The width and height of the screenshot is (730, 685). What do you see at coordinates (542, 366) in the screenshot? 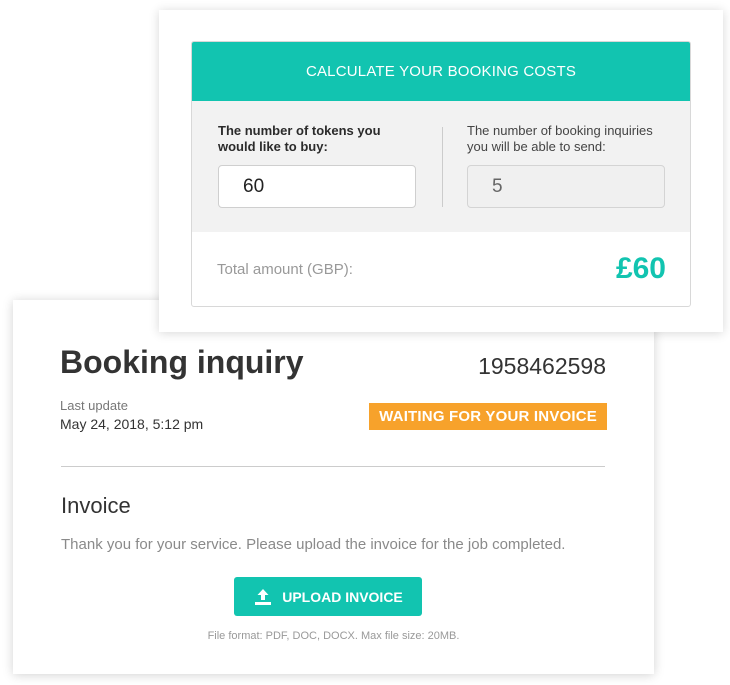
I see `booking-id: 1958462598` at bounding box center [542, 366].